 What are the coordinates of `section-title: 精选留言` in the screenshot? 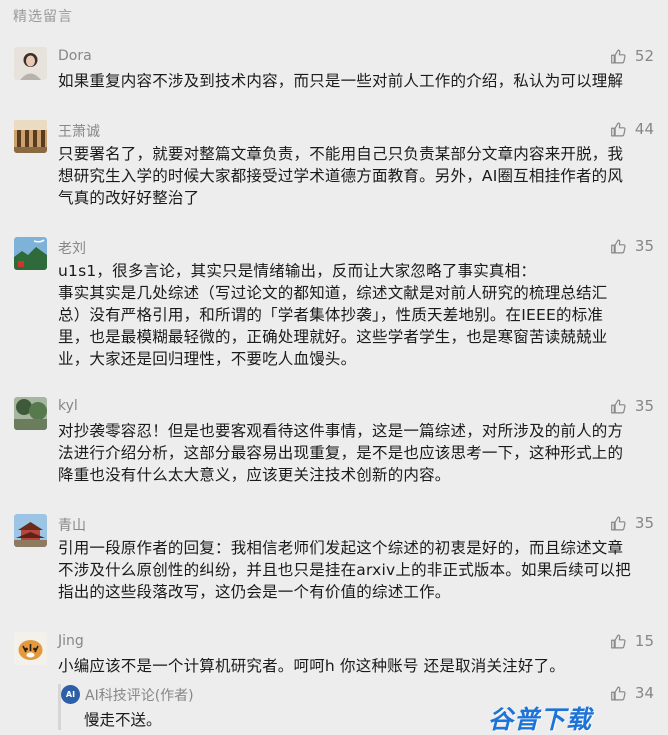 It's located at (43, 17).